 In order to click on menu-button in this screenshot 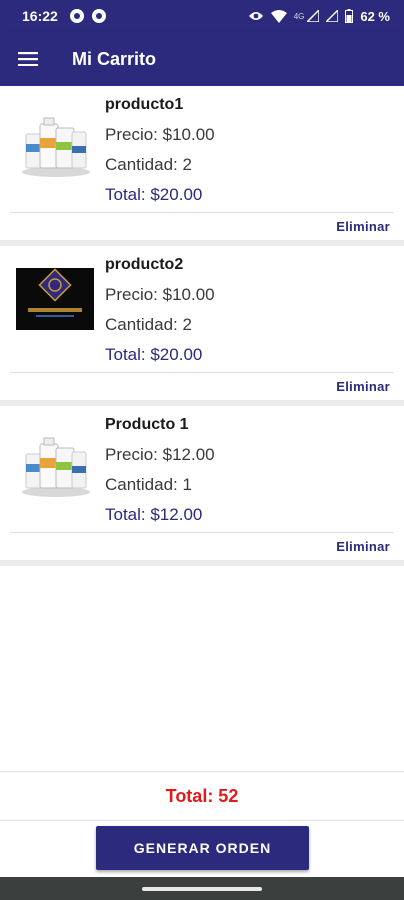, I will do `click(28, 59)`.